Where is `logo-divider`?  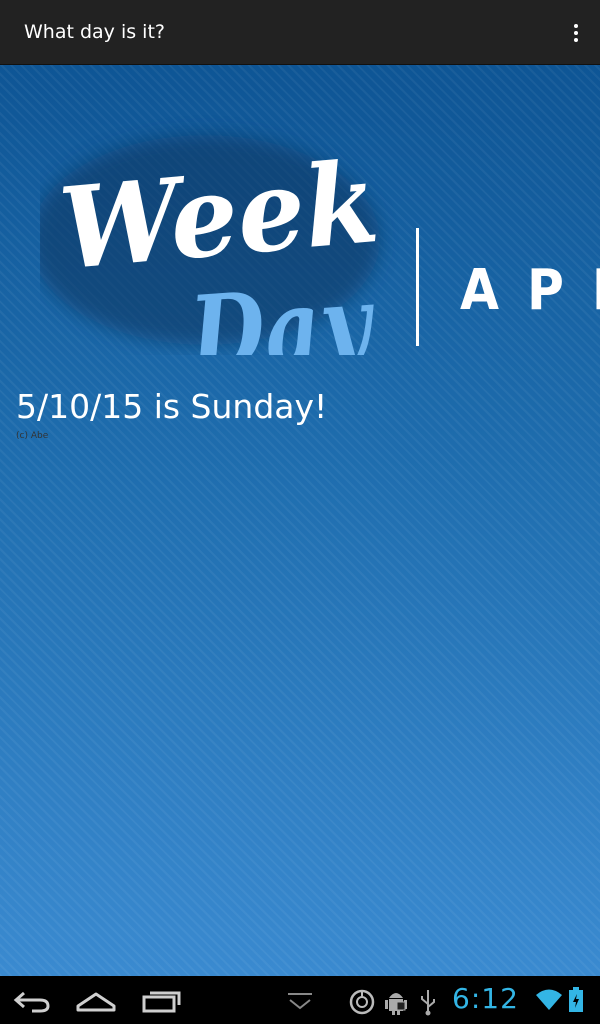
logo-divider is located at coordinates (417, 287).